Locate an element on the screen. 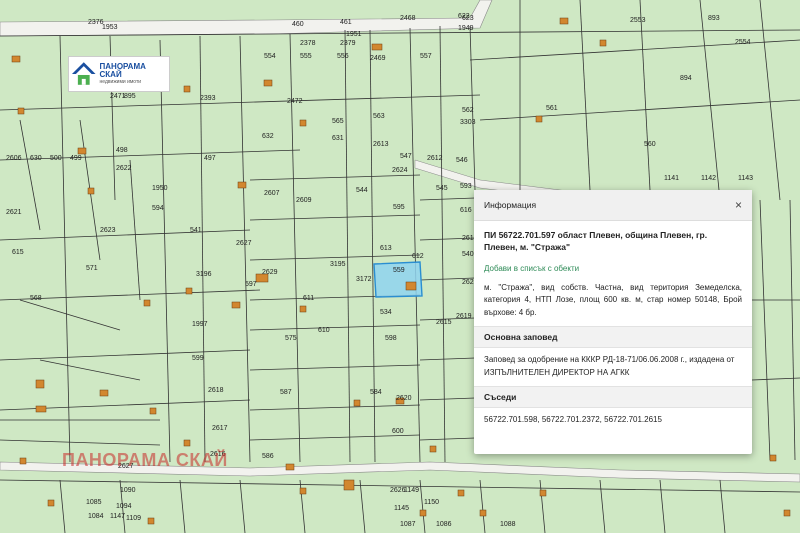  order-heading: Основна заповед is located at coordinates (613, 337).